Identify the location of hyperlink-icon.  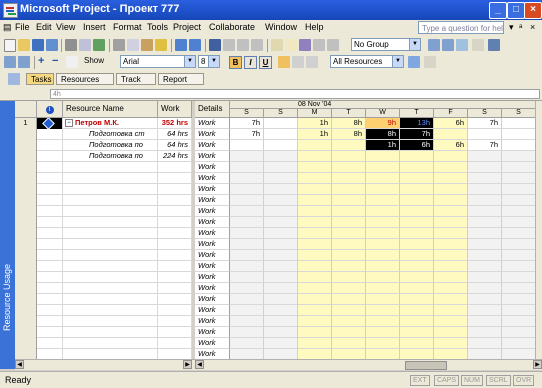
(215, 45).